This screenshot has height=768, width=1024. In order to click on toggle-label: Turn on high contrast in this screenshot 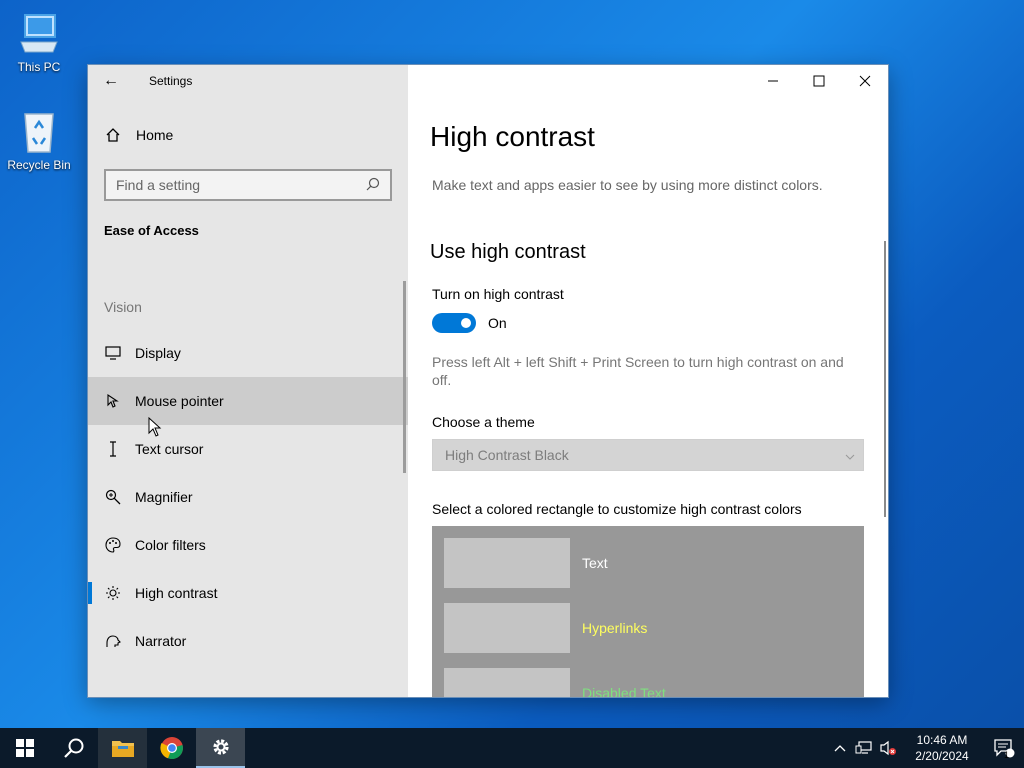, I will do `click(498, 294)`.